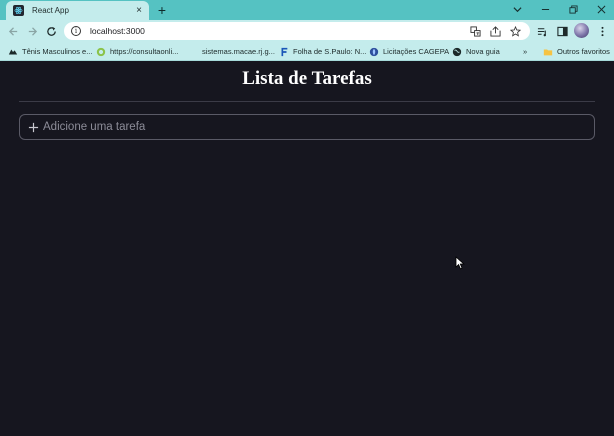  Describe the element at coordinates (33, 127) in the screenshot. I see `plus-icon` at that location.